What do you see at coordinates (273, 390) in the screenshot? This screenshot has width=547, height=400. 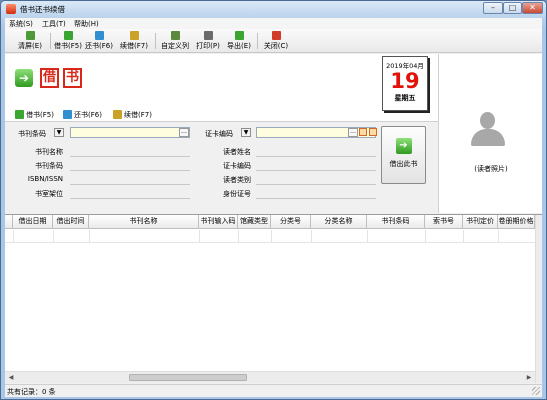 I see `status-bar: 共有记录：0 条` at bounding box center [273, 390].